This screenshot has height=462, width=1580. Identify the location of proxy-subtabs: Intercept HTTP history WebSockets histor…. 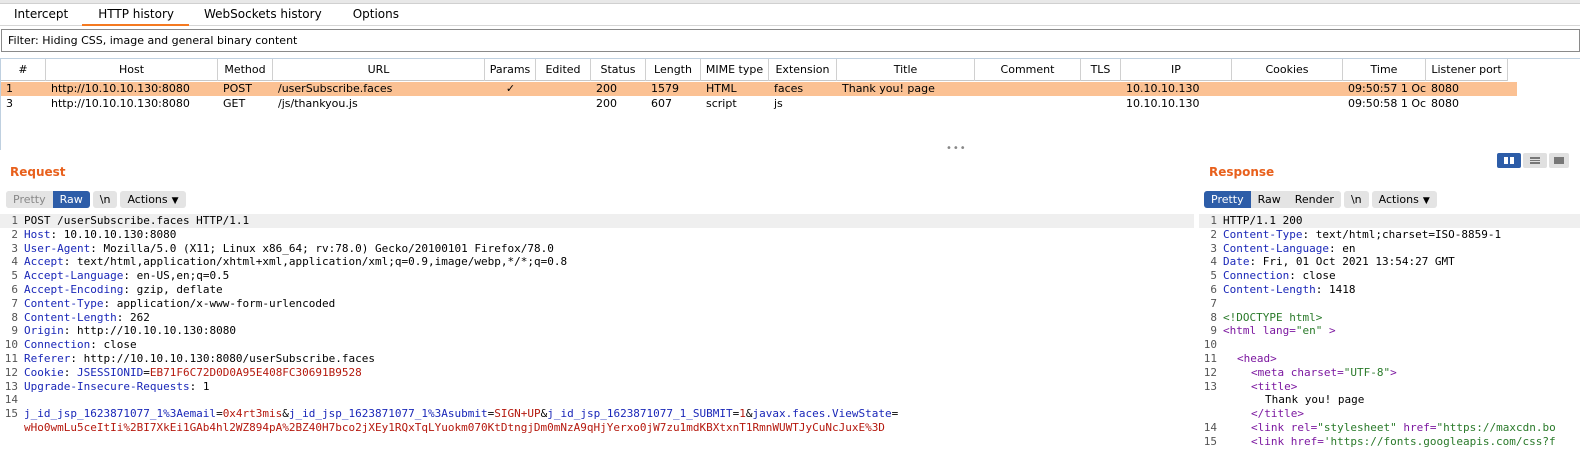
(790, 15).